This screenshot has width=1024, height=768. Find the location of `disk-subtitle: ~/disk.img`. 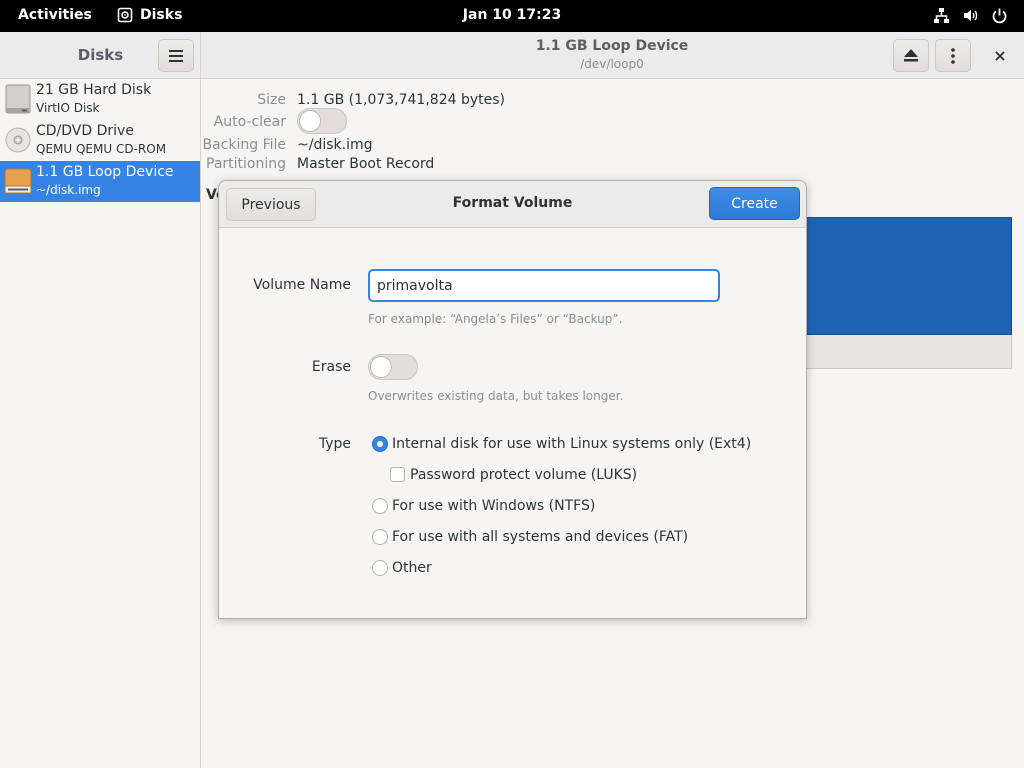

disk-subtitle: ~/disk.img is located at coordinates (68, 190).